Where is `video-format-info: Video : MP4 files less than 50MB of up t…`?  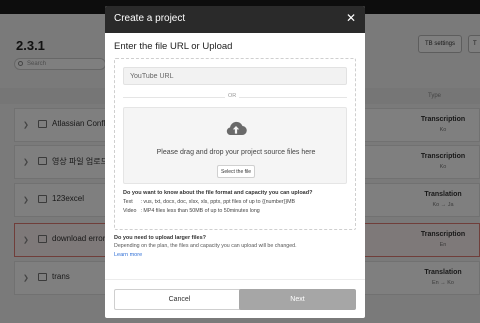
video-format-info: Video : MP4 files less than 50MB of up t… is located at coordinates (191, 211).